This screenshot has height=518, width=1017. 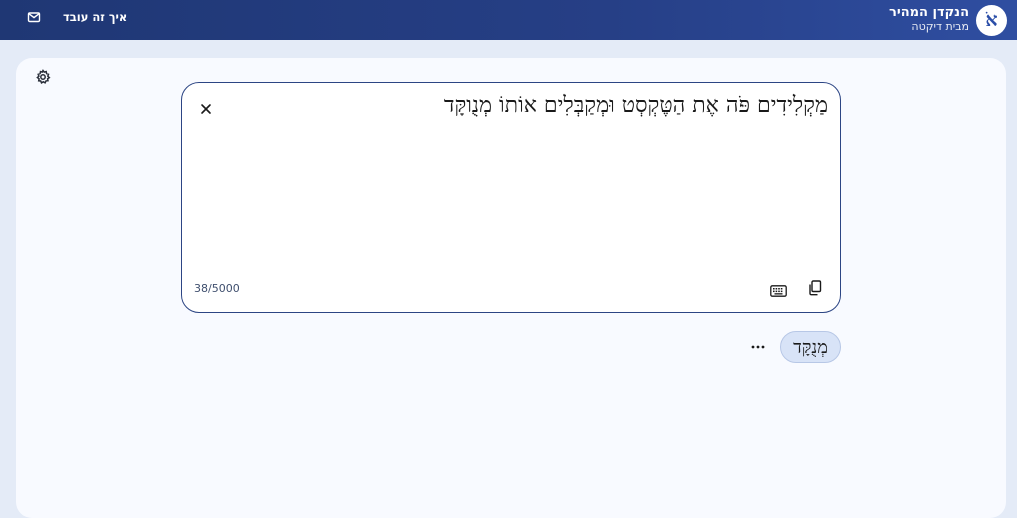 I want to click on top-nav: איך זה עובד, so click(x=77, y=17).